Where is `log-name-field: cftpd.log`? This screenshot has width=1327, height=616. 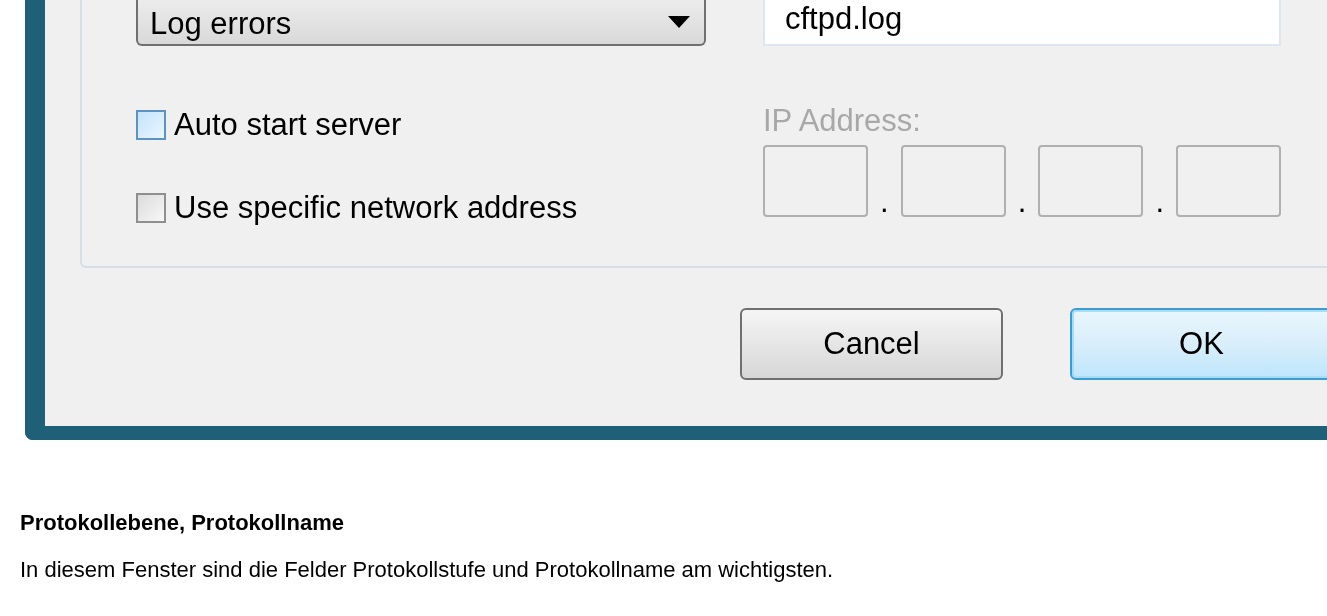
log-name-field: cftpd.log is located at coordinates (1022, 23).